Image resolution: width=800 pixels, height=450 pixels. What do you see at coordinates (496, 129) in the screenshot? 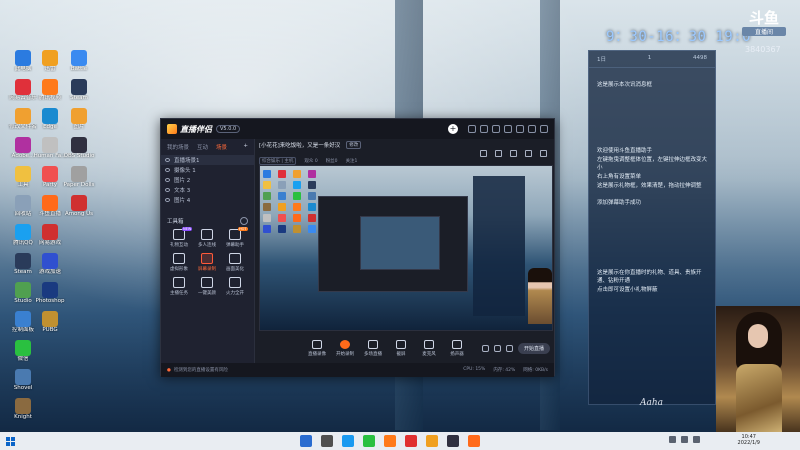
I see `settings-icon` at bounding box center [496, 129].